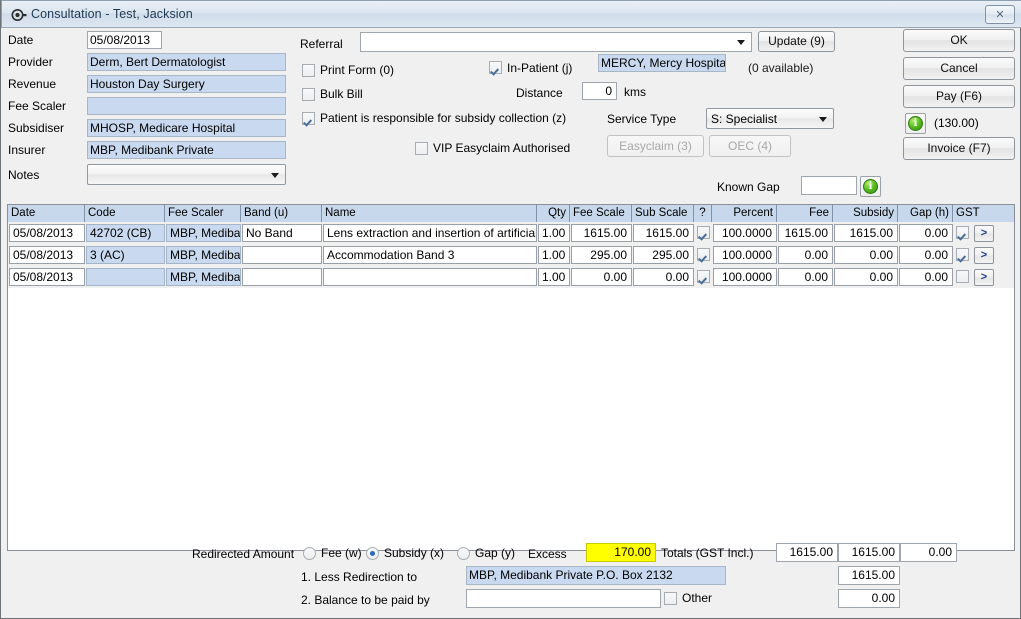 This screenshot has width=1021, height=619. Describe the element at coordinates (563, 598) in the screenshot. I see `balance-field` at that location.